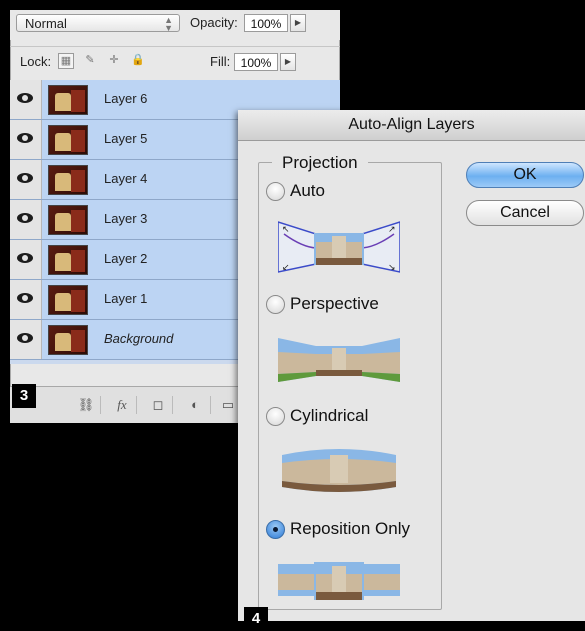 This screenshot has width=585, height=631. Describe the element at coordinates (122, 405) in the screenshot. I see `fx-icon: fx` at that location.